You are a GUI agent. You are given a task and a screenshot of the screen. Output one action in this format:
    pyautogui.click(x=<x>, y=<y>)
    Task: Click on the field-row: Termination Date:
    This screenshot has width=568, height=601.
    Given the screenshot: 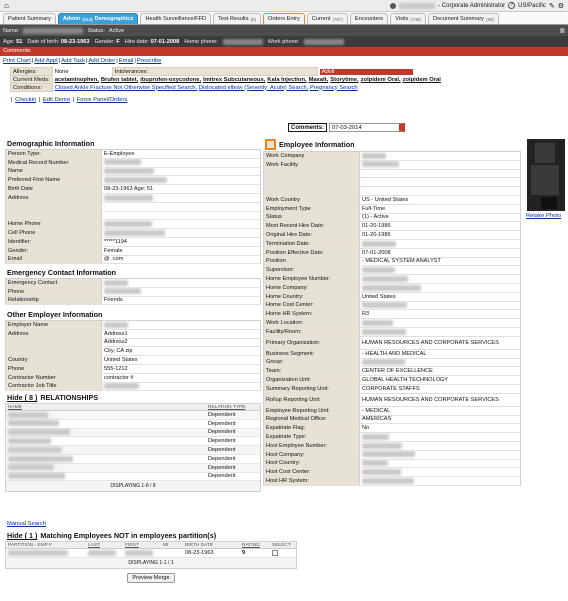 What is the action you would take?
    pyautogui.click(x=392, y=244)
    